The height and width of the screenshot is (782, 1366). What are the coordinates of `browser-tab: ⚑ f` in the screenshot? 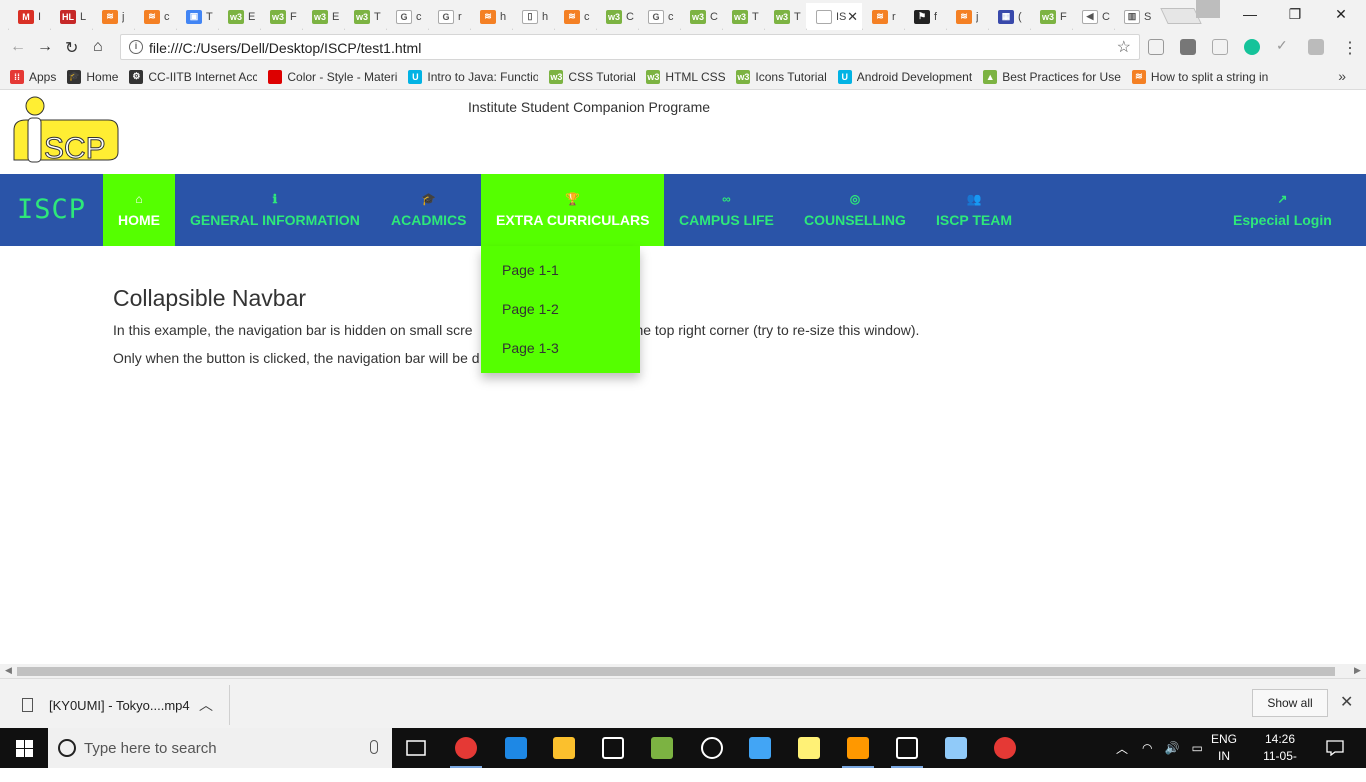 It's located at (925, 16).